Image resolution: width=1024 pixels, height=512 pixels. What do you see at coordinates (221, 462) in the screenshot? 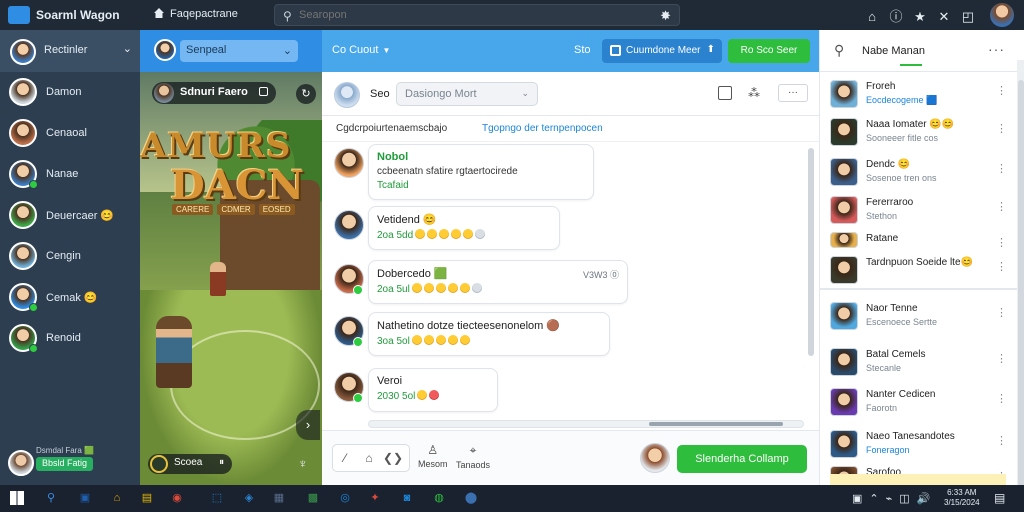
I see `pause-icon: ⏸` at bounding box center [221, 462].